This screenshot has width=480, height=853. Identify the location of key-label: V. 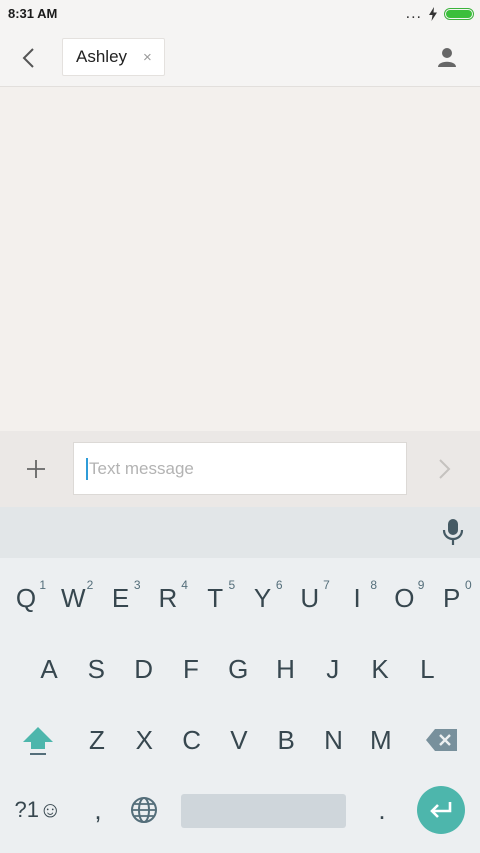
(239, 740).